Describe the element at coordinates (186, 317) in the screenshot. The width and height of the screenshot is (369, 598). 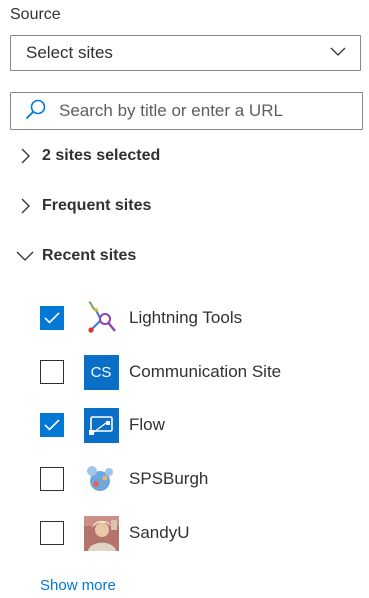
I see `site-label: Lightning Tools` at that location.